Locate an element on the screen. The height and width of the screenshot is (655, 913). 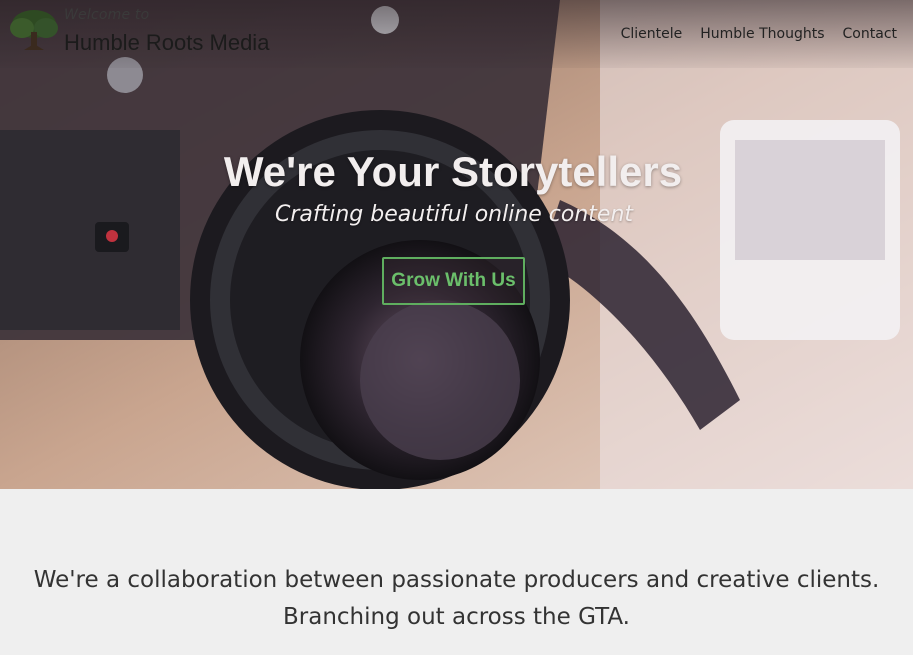
intro-line-2: Branching out across the GTA. is located at coordinates (456, 617).